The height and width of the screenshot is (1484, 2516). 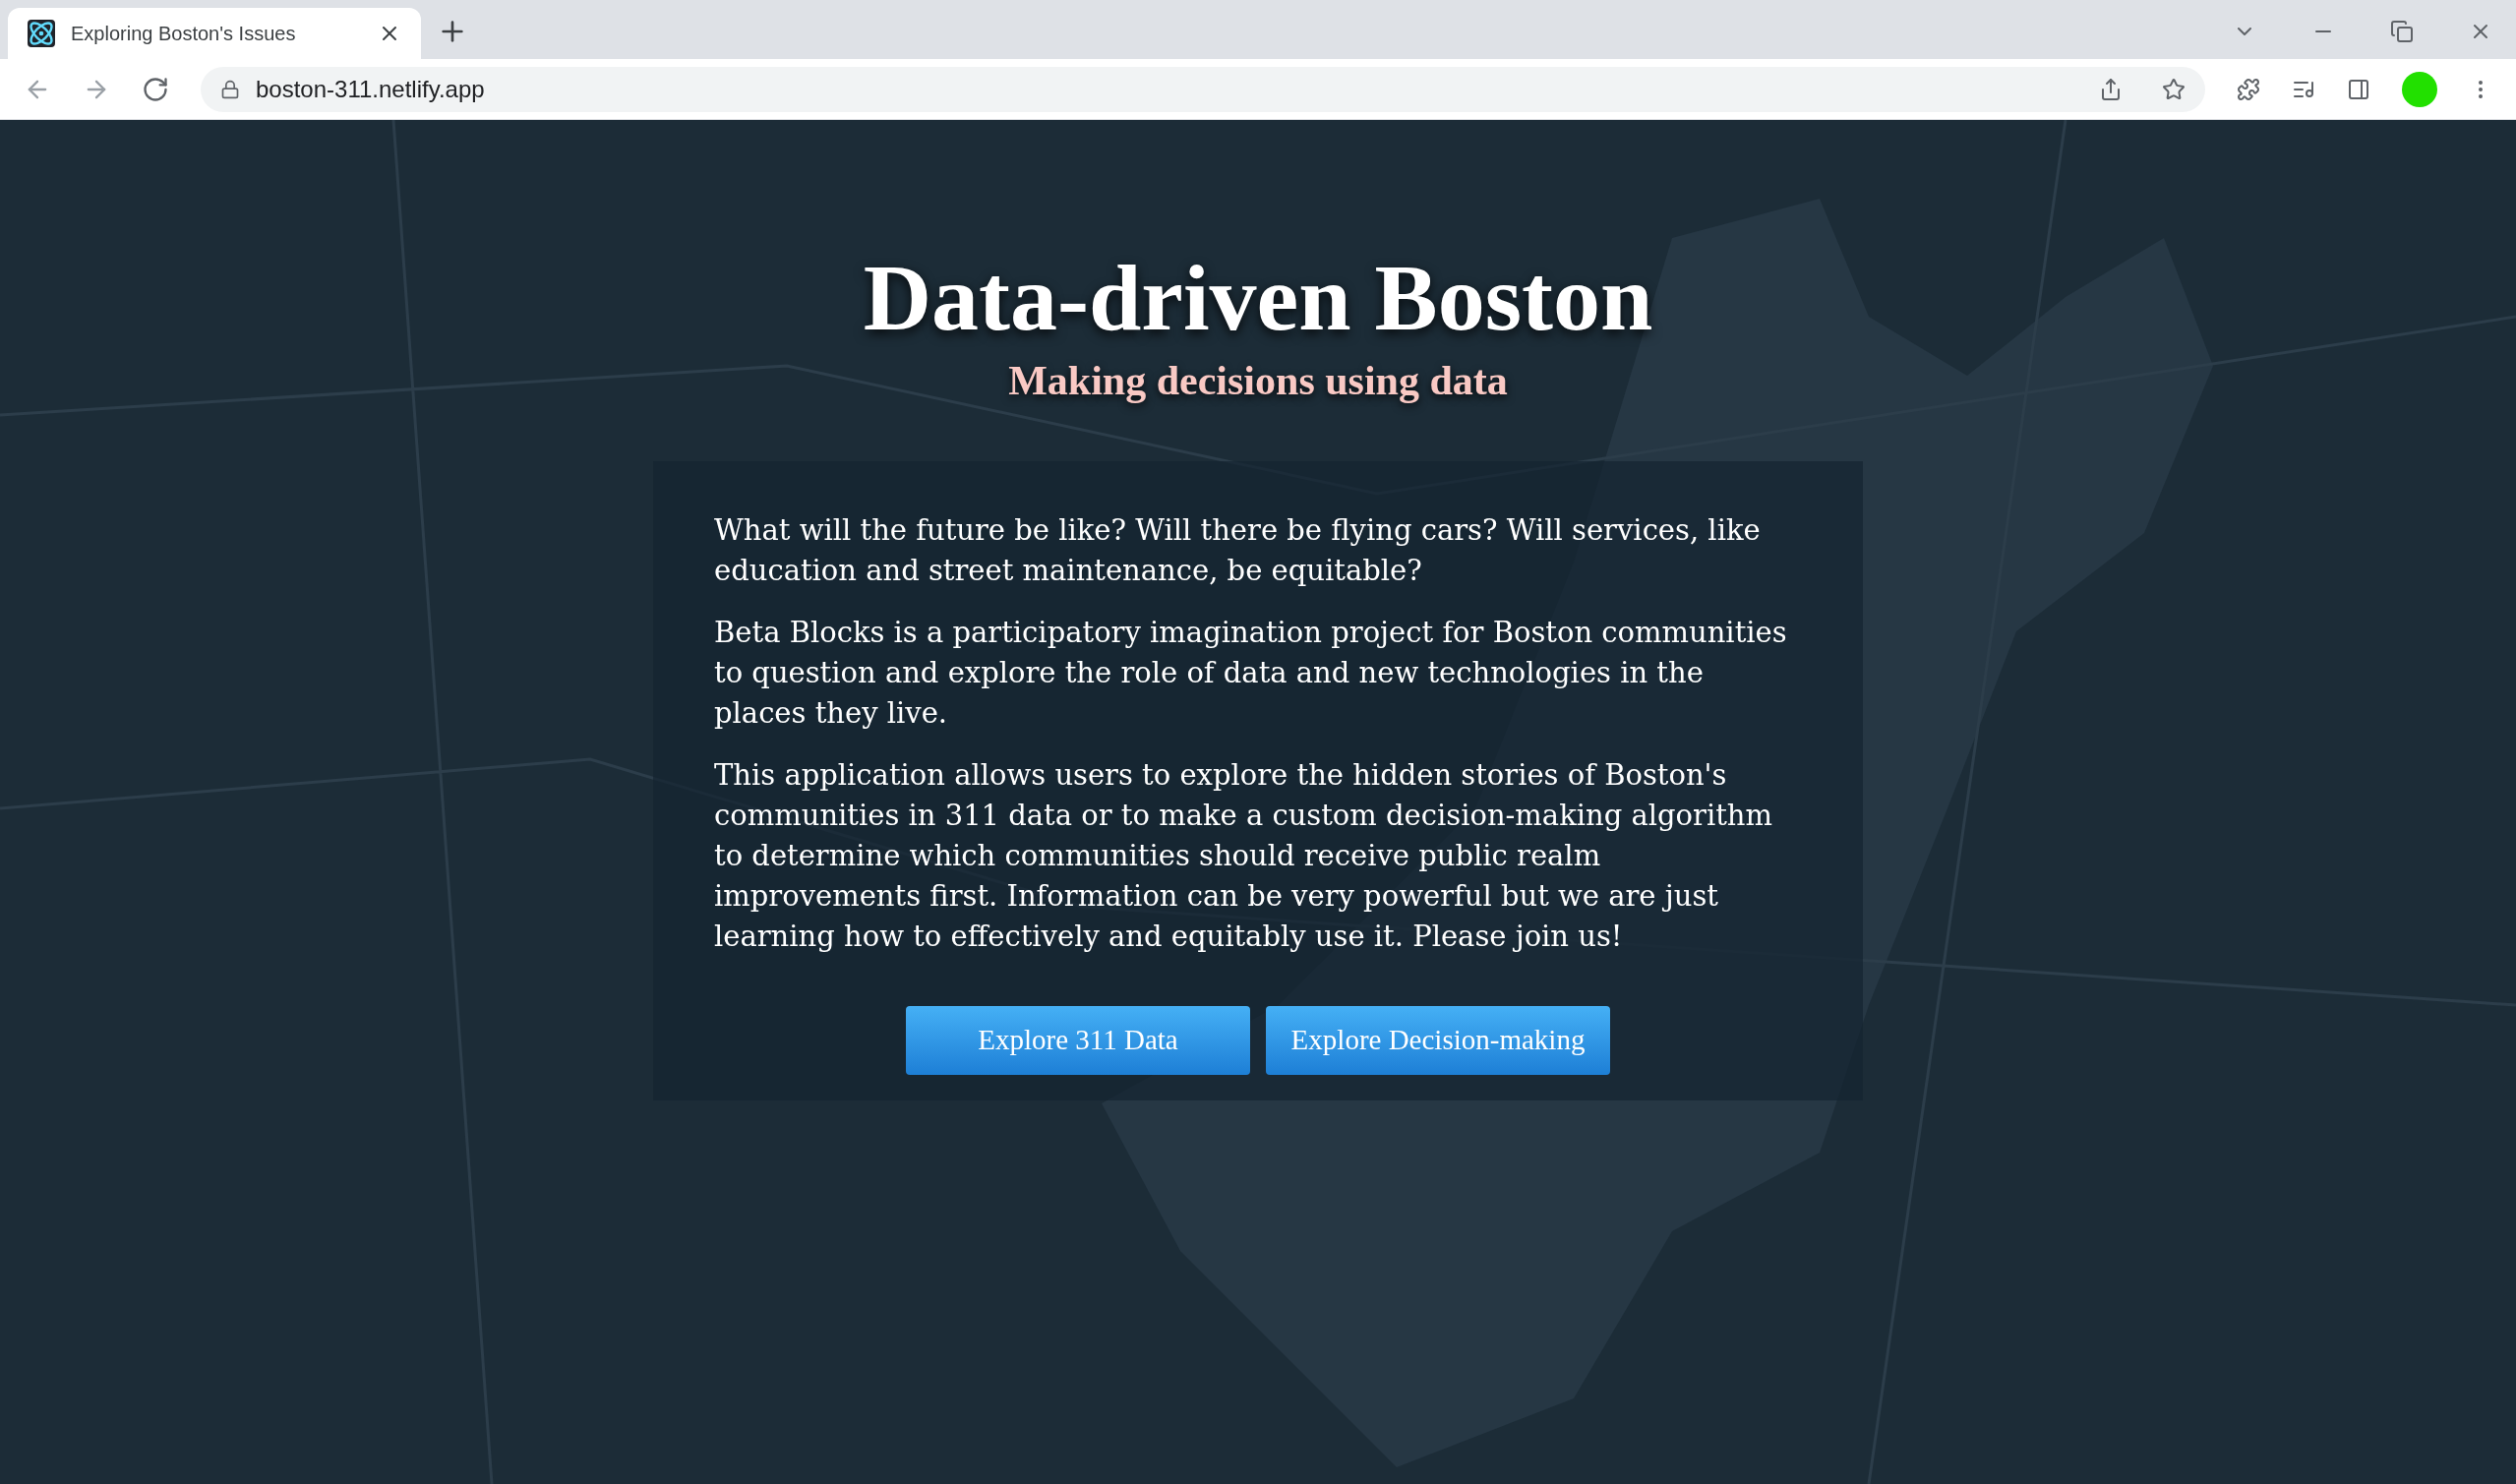 I want to click on star-icon, so click(x=2174, y=89).